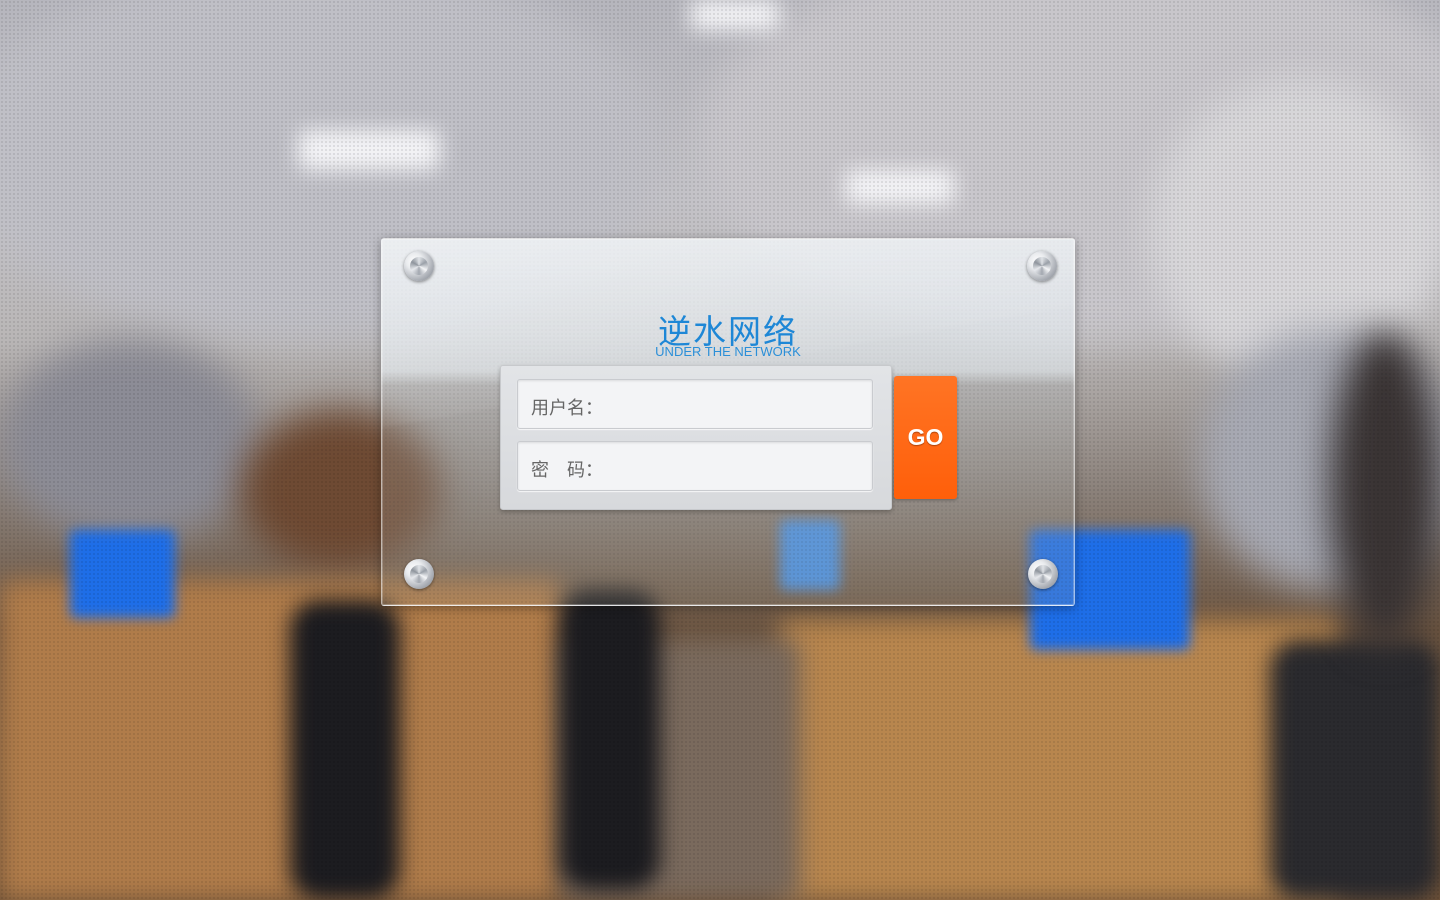 This screenshot has height=900, width=1440. Describe the element at coordinates (925, 437) in the screenshot. I see `go-button: GO` at that location.